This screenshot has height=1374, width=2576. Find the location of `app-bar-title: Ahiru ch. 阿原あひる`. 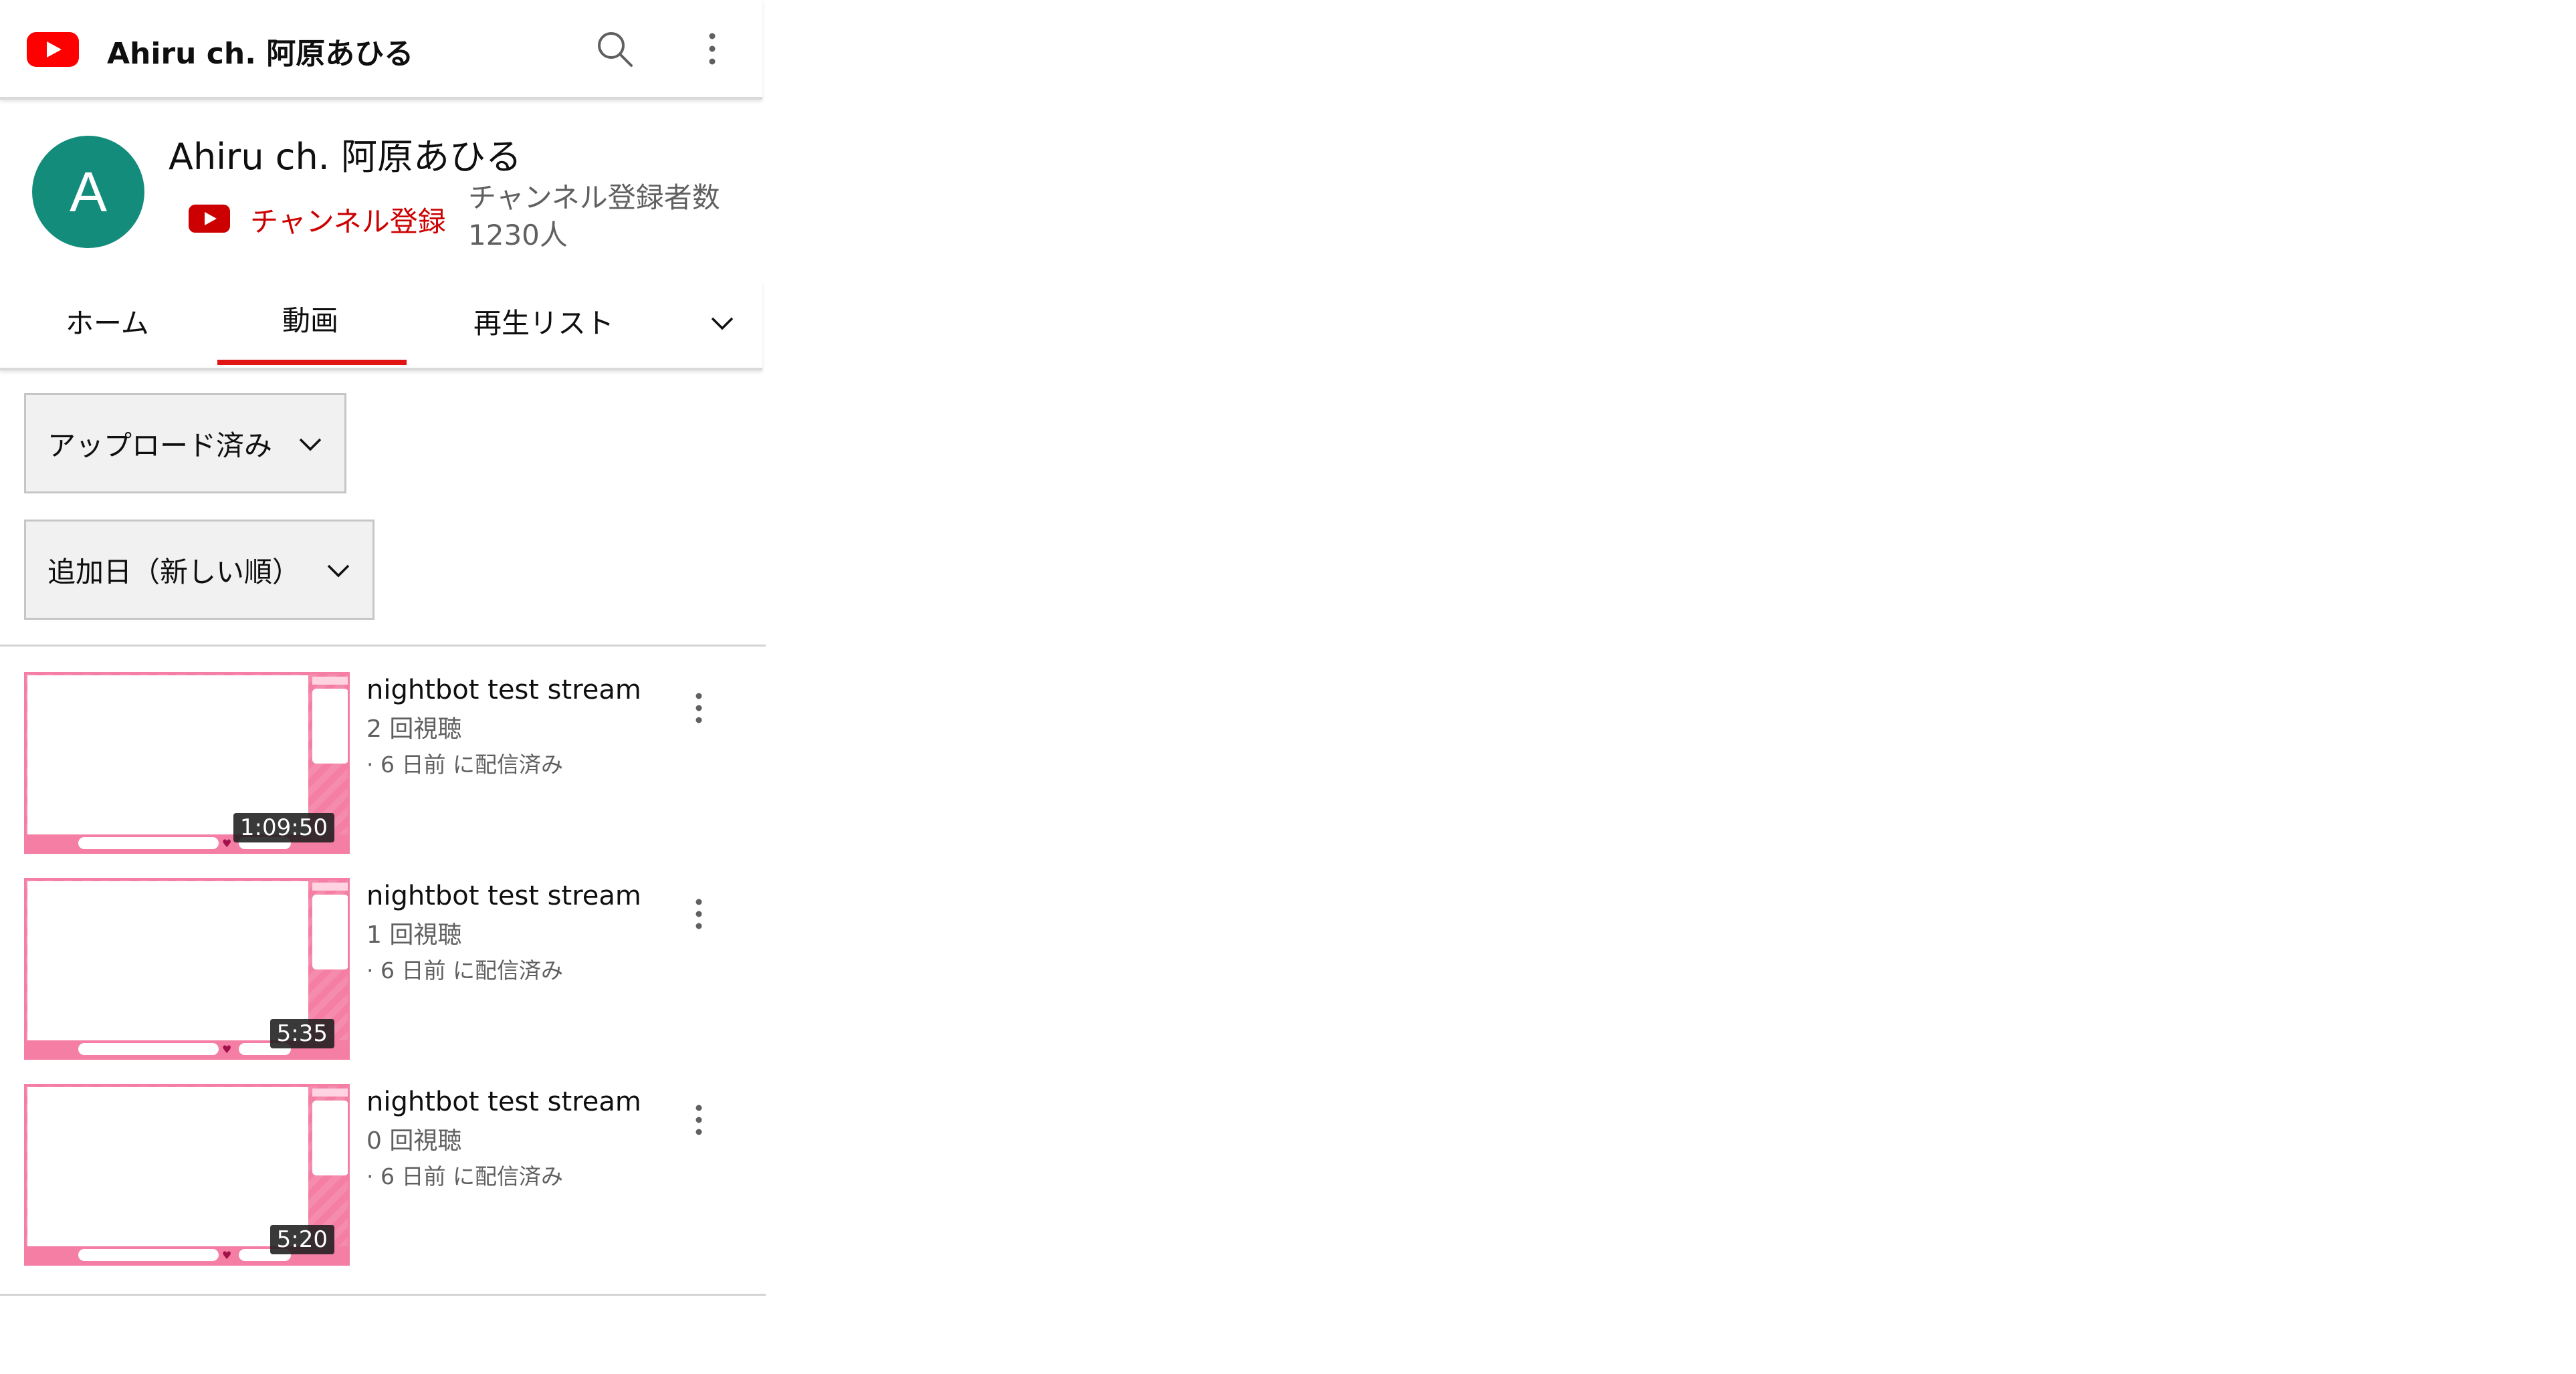

app-bar-title: Ahiru ch. 阿原あひる is located at coordinates (260, 54).